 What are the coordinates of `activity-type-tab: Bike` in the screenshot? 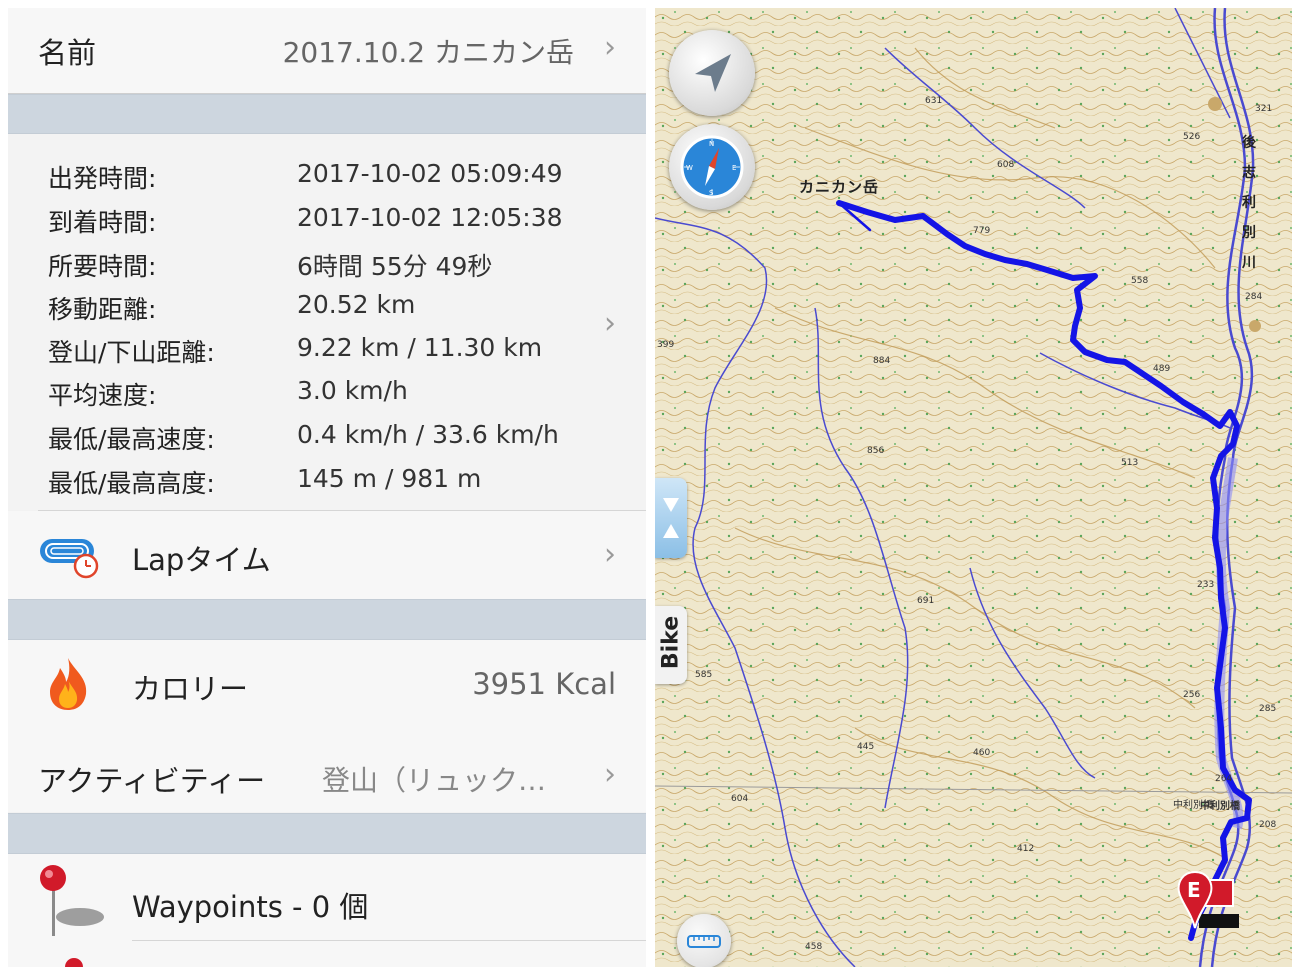 It's located at (671, 645).